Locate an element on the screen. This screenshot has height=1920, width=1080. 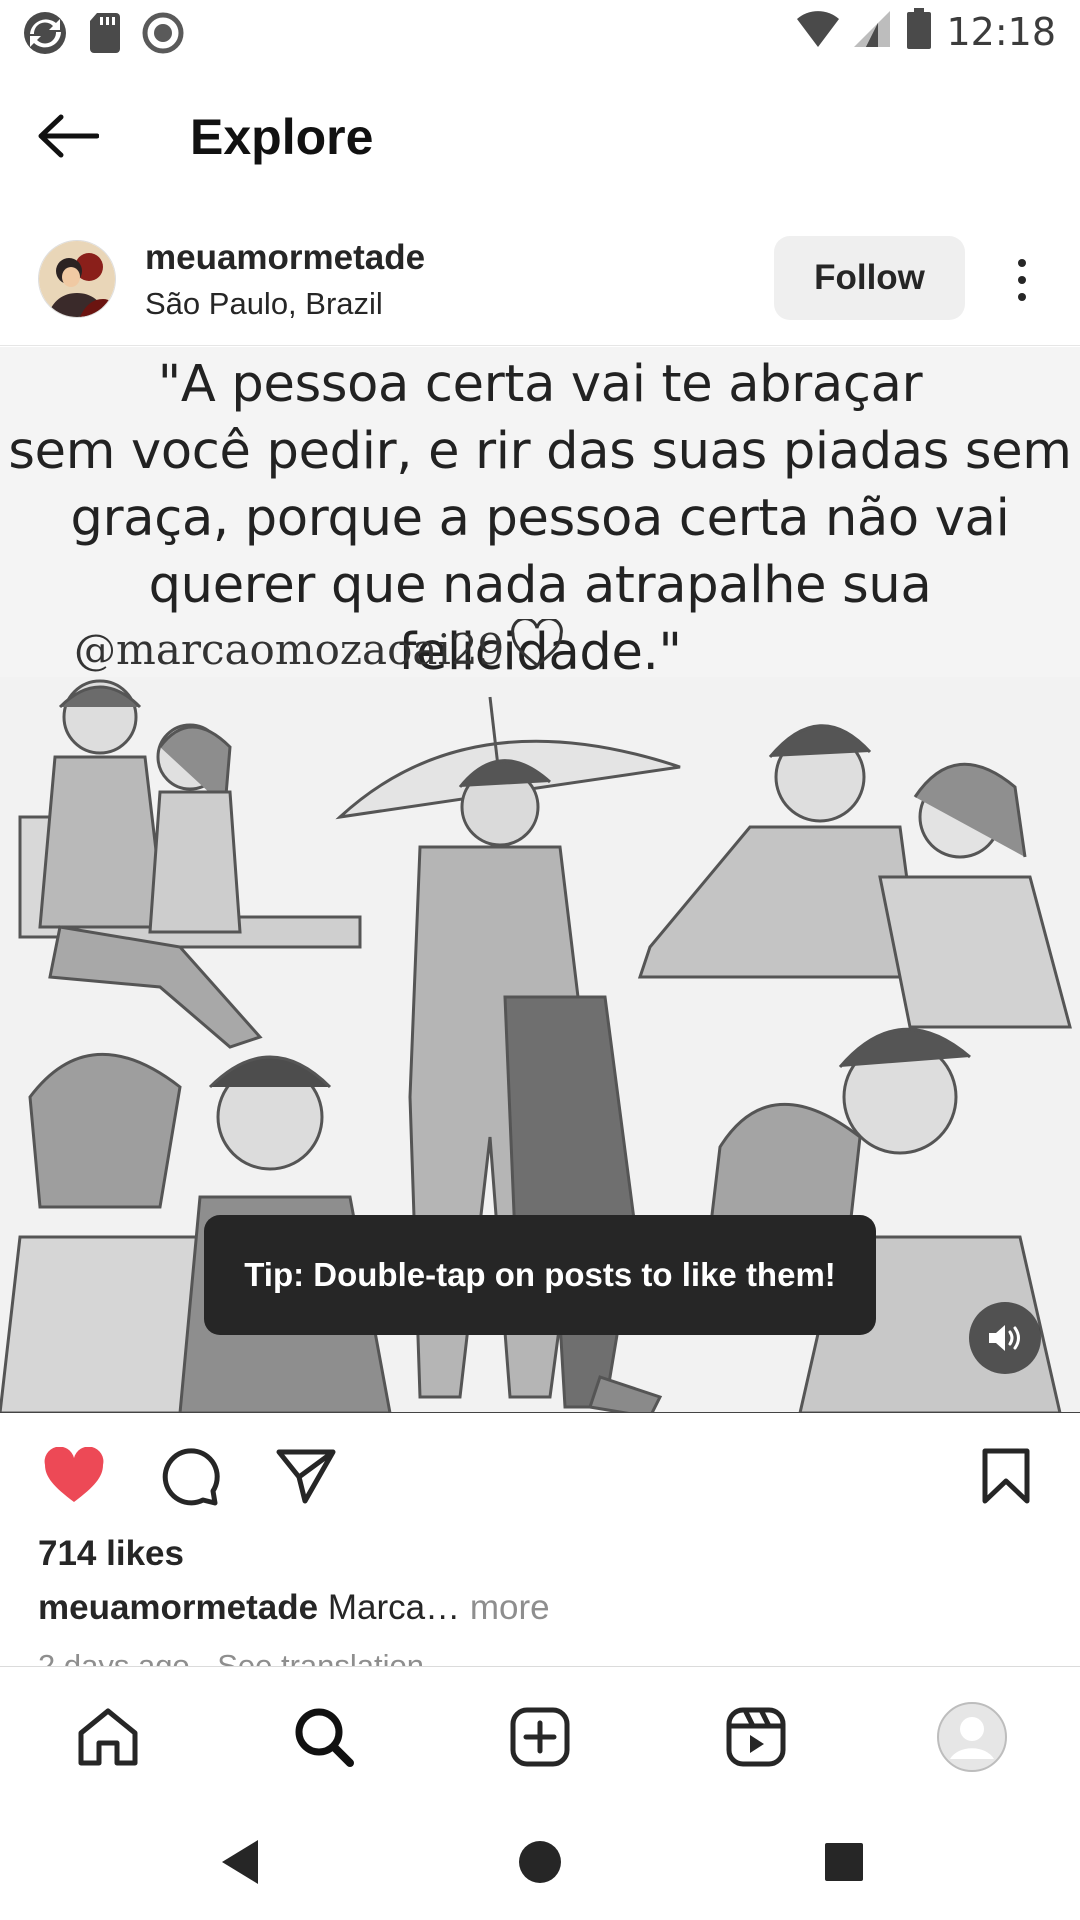
bookmark-icon is located at coordinates (1006, 1476).